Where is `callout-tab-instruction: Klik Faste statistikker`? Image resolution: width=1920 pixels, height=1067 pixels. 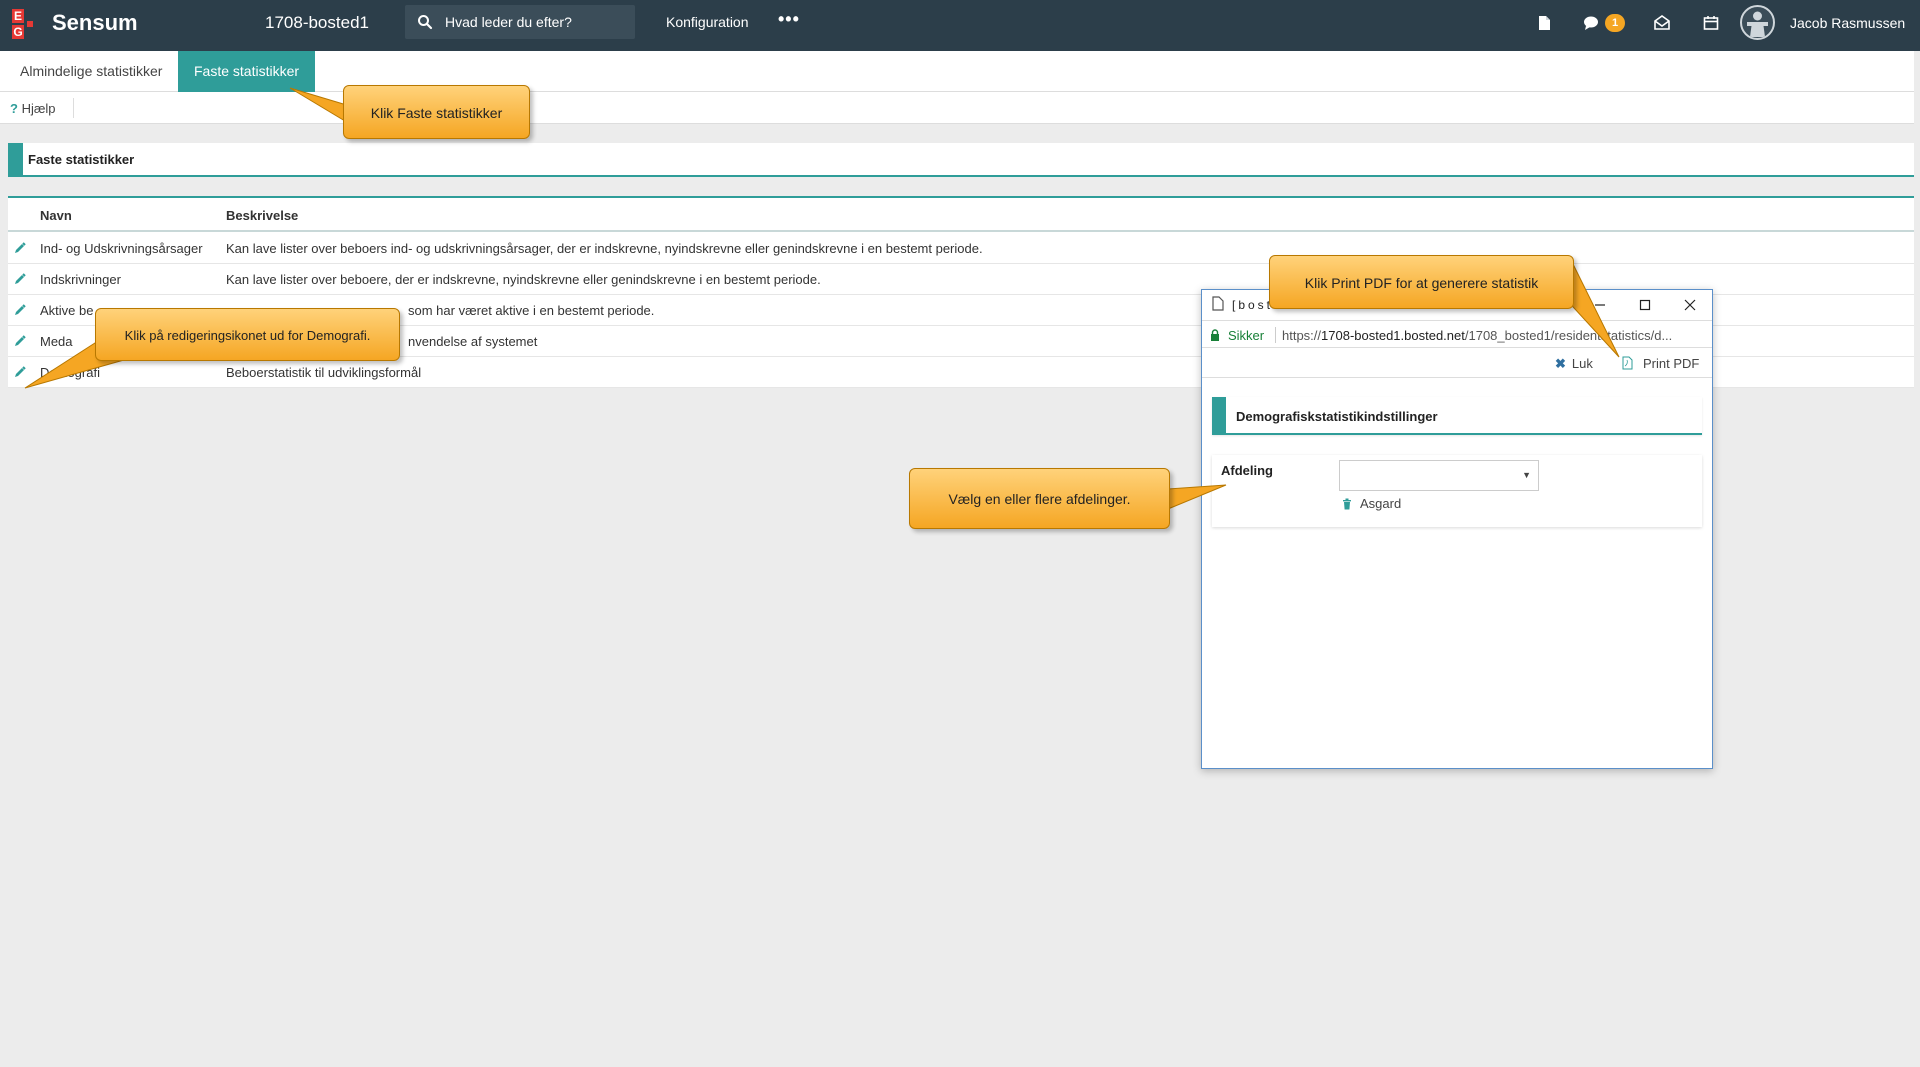
callout-tab-instruction: Klik Faste statistikker is located at coordinates (436, 112).